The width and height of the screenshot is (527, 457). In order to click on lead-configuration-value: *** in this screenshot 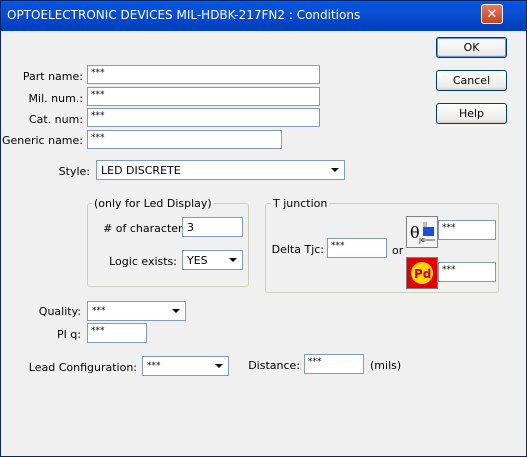, I will do `click(154, 366)`.